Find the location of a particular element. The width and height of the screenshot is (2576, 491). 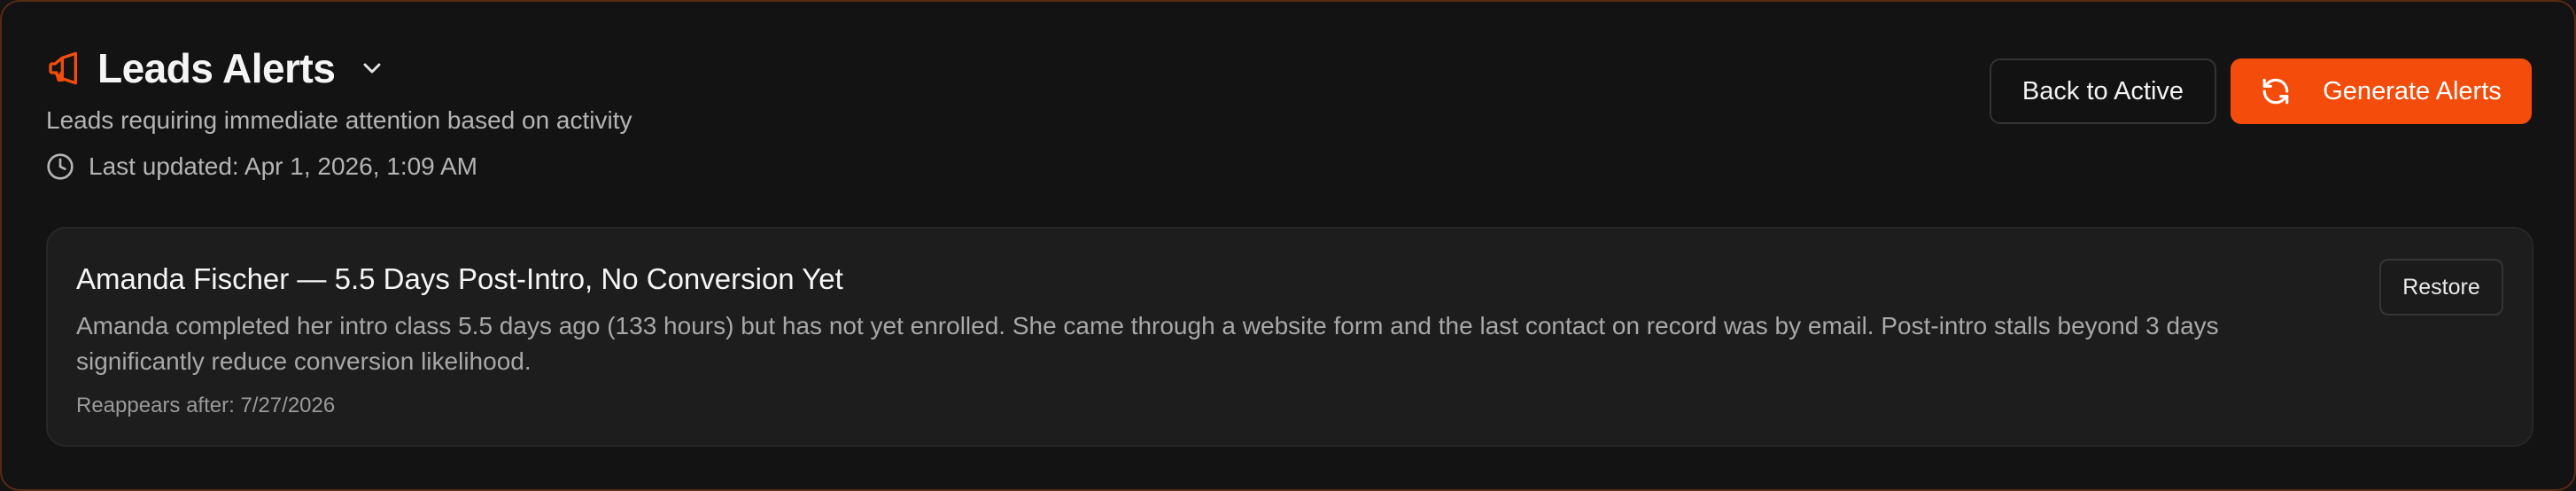

alert-reappears: Reappears after: 7/27/2026 is located at coordinates (206, 405).